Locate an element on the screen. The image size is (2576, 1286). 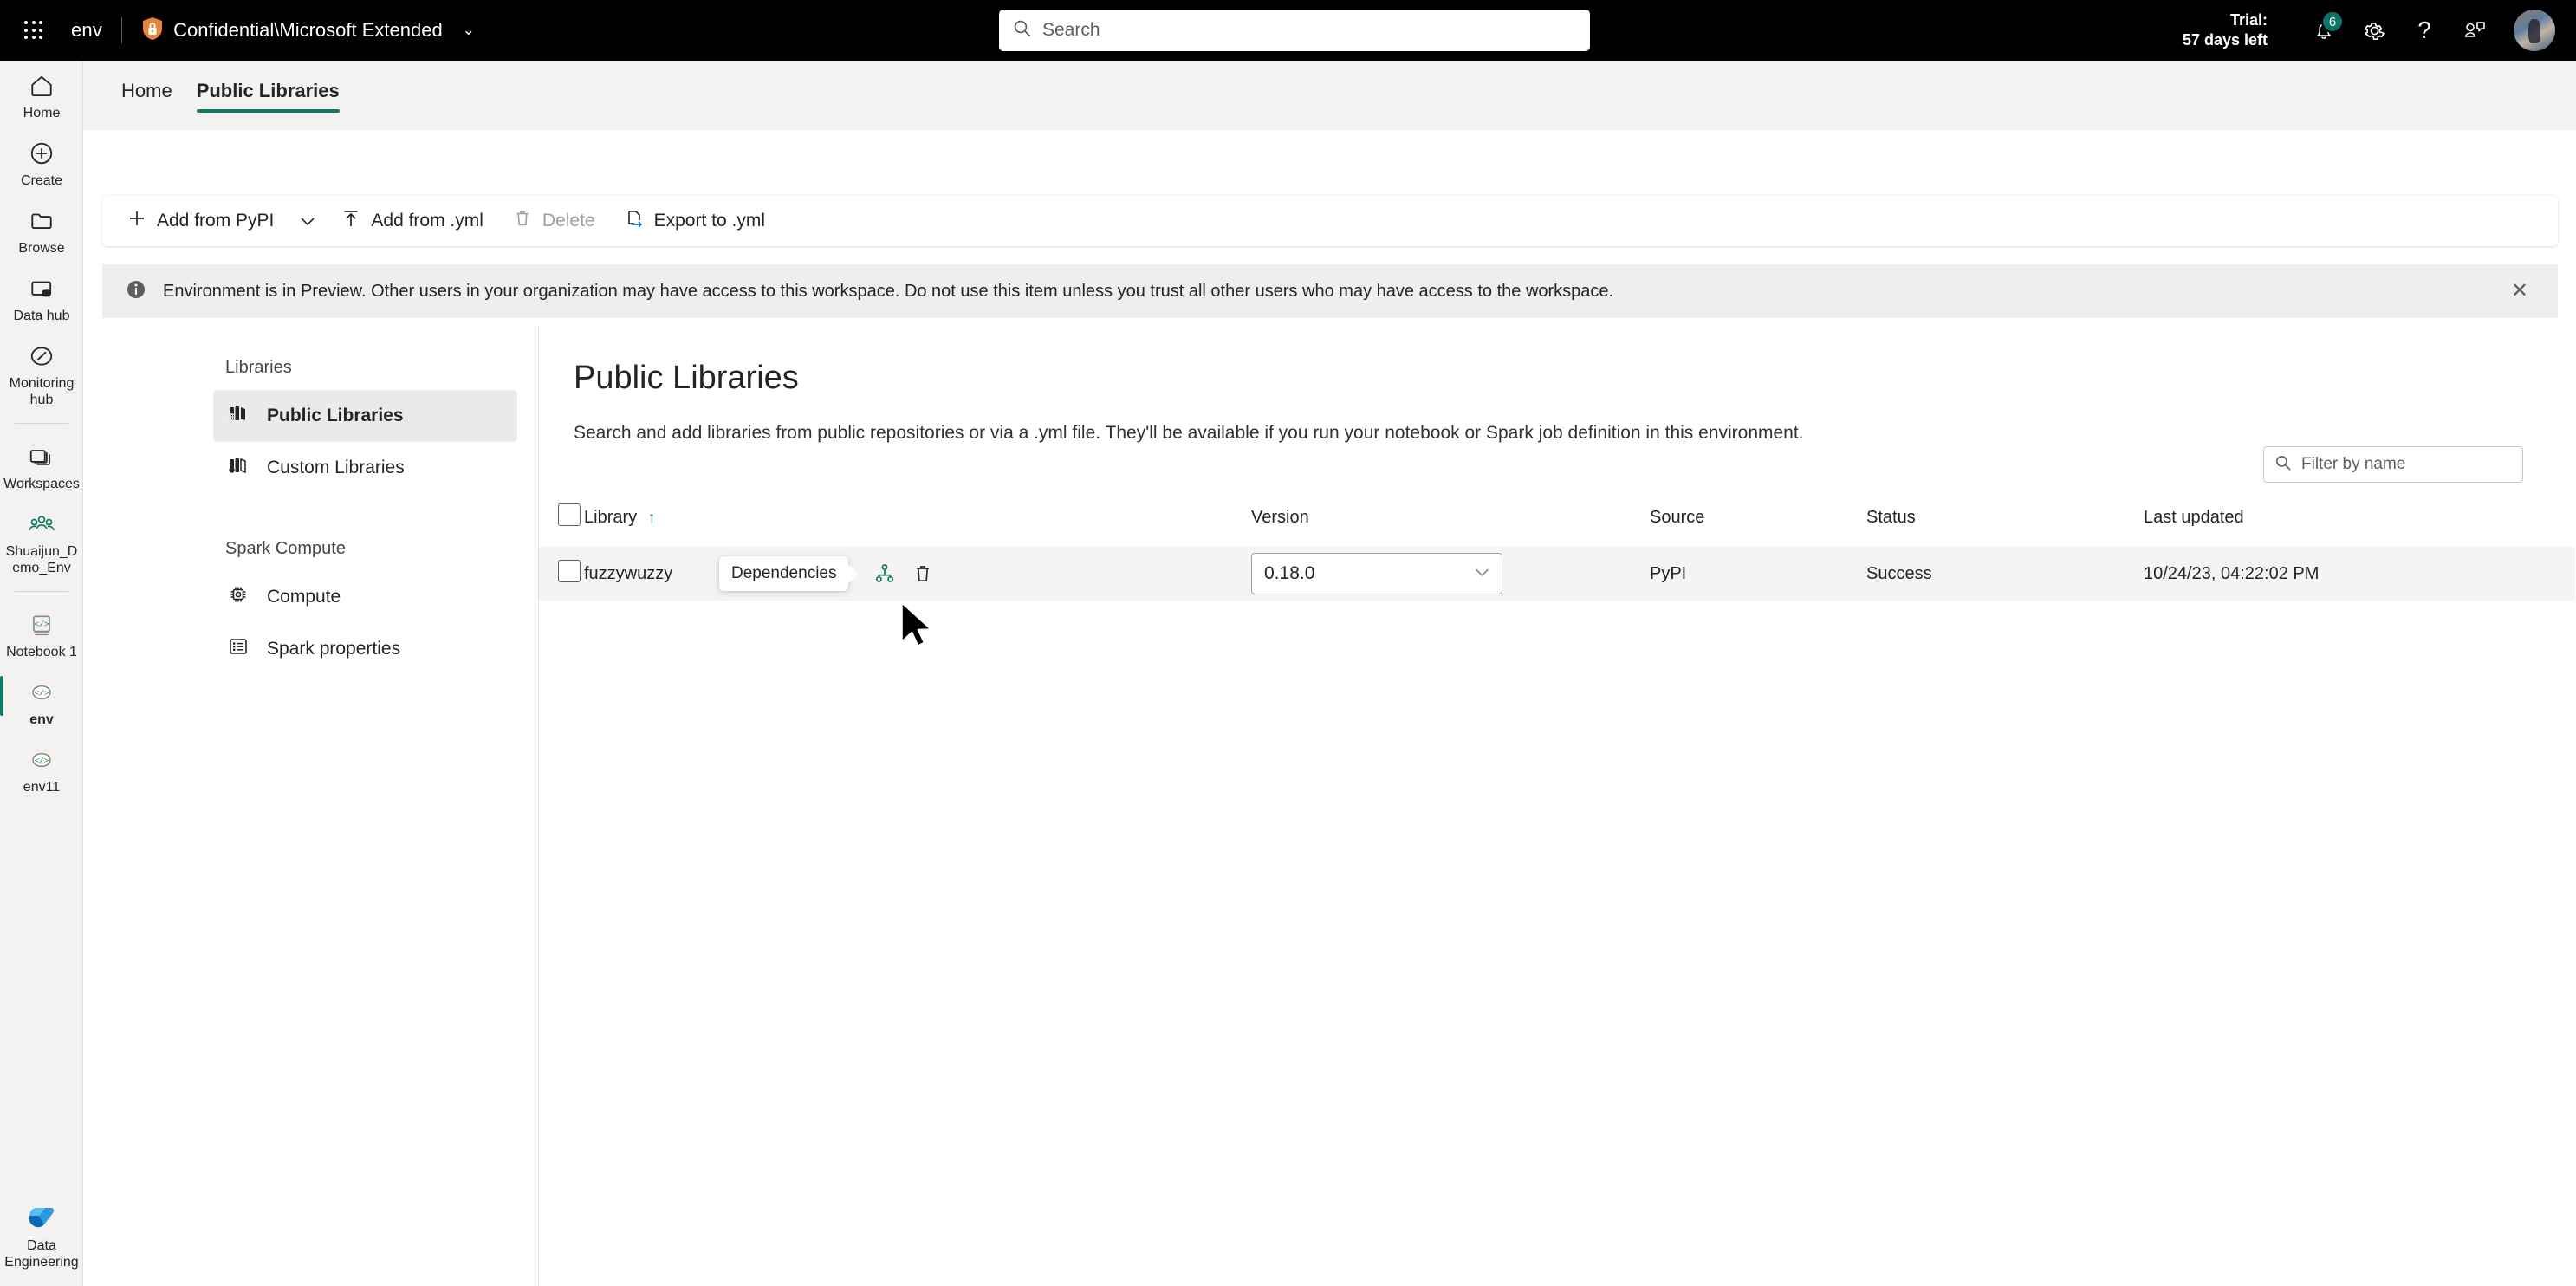
notebook-code-icon: </> is located at coordinates (42, 625).